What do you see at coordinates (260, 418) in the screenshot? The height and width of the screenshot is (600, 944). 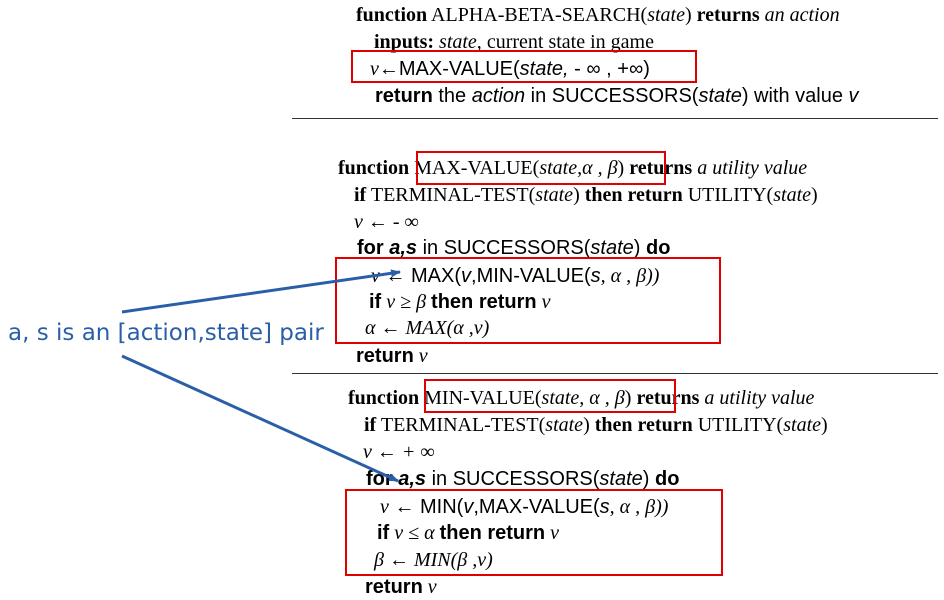 I see `arrow-to-min-for` at bounding box center [260, 418].